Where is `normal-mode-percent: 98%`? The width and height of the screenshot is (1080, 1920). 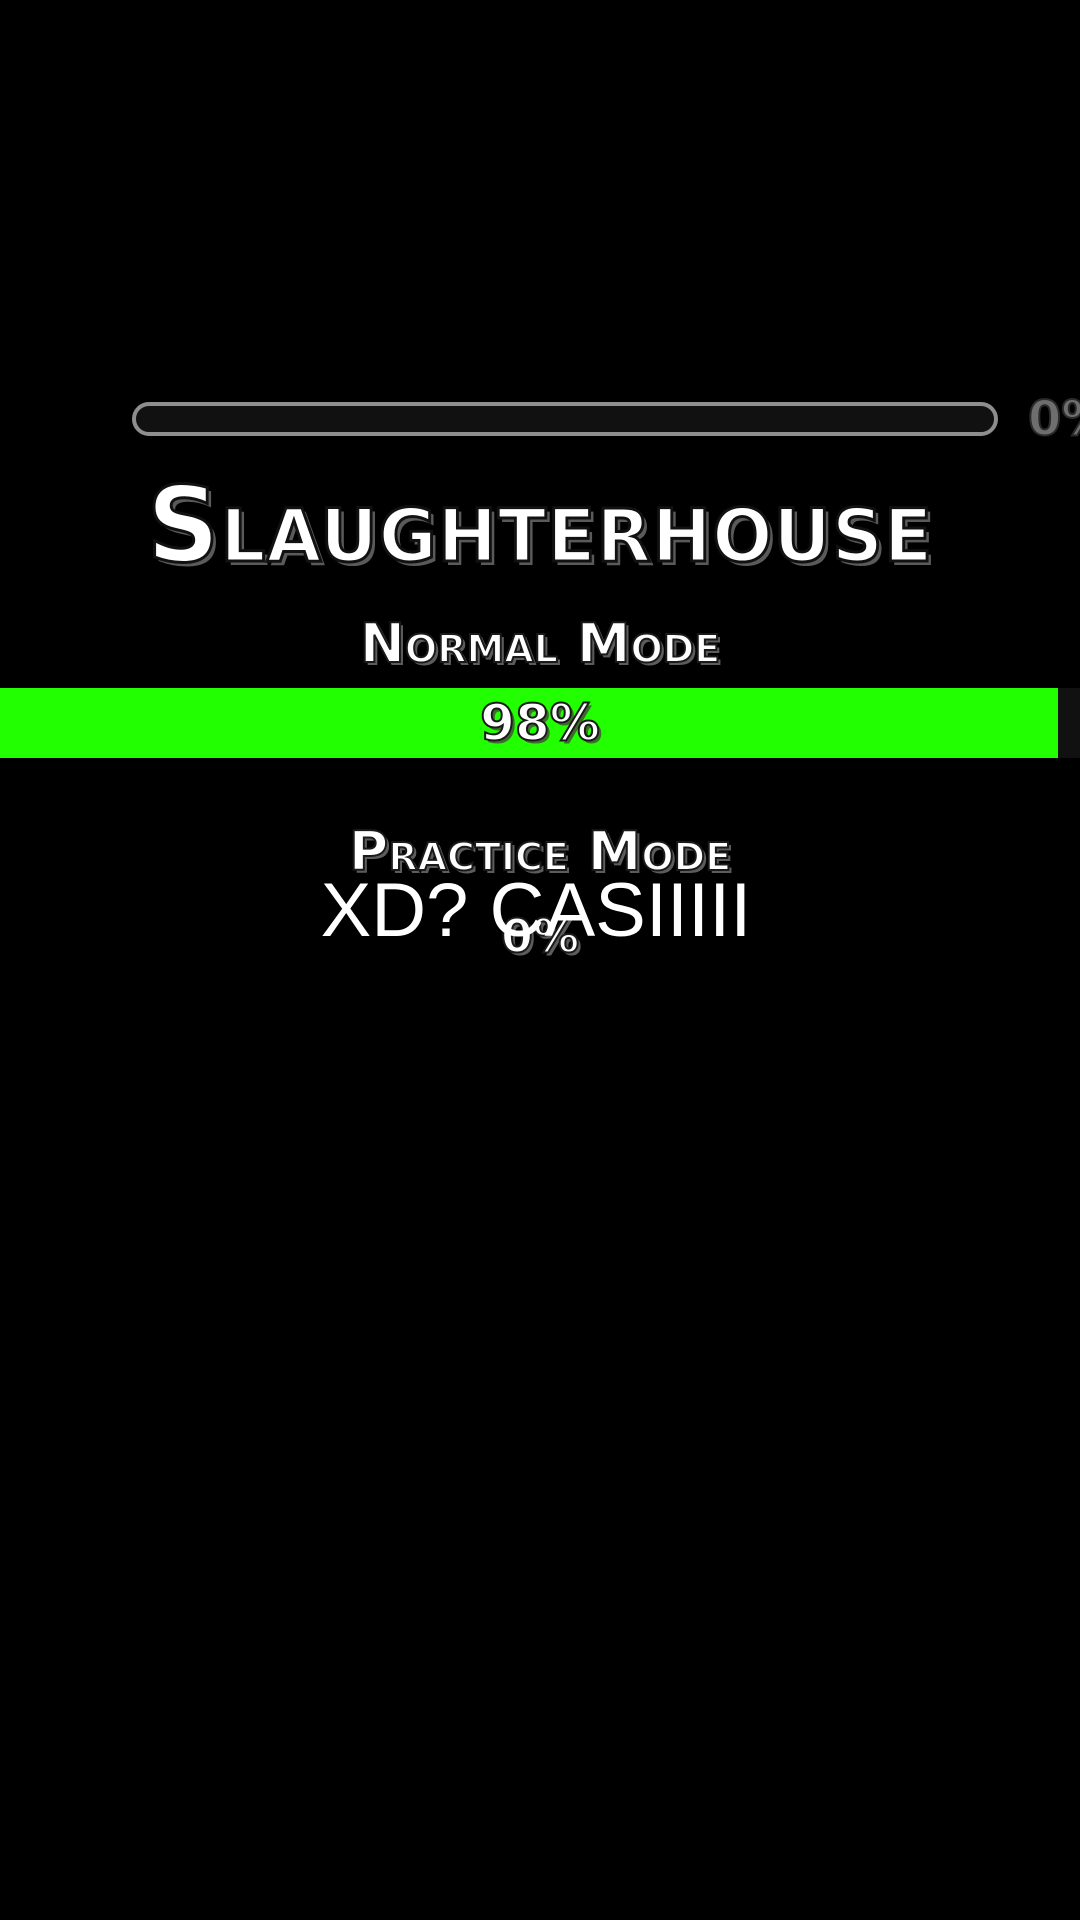
normal-mode-percent: 98% is located at coordinates (540, 723).